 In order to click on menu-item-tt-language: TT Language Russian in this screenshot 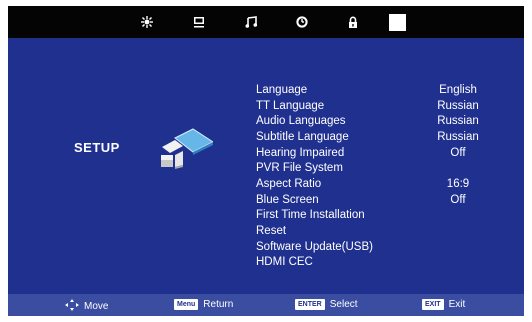, I will do `click(372, 106)`.